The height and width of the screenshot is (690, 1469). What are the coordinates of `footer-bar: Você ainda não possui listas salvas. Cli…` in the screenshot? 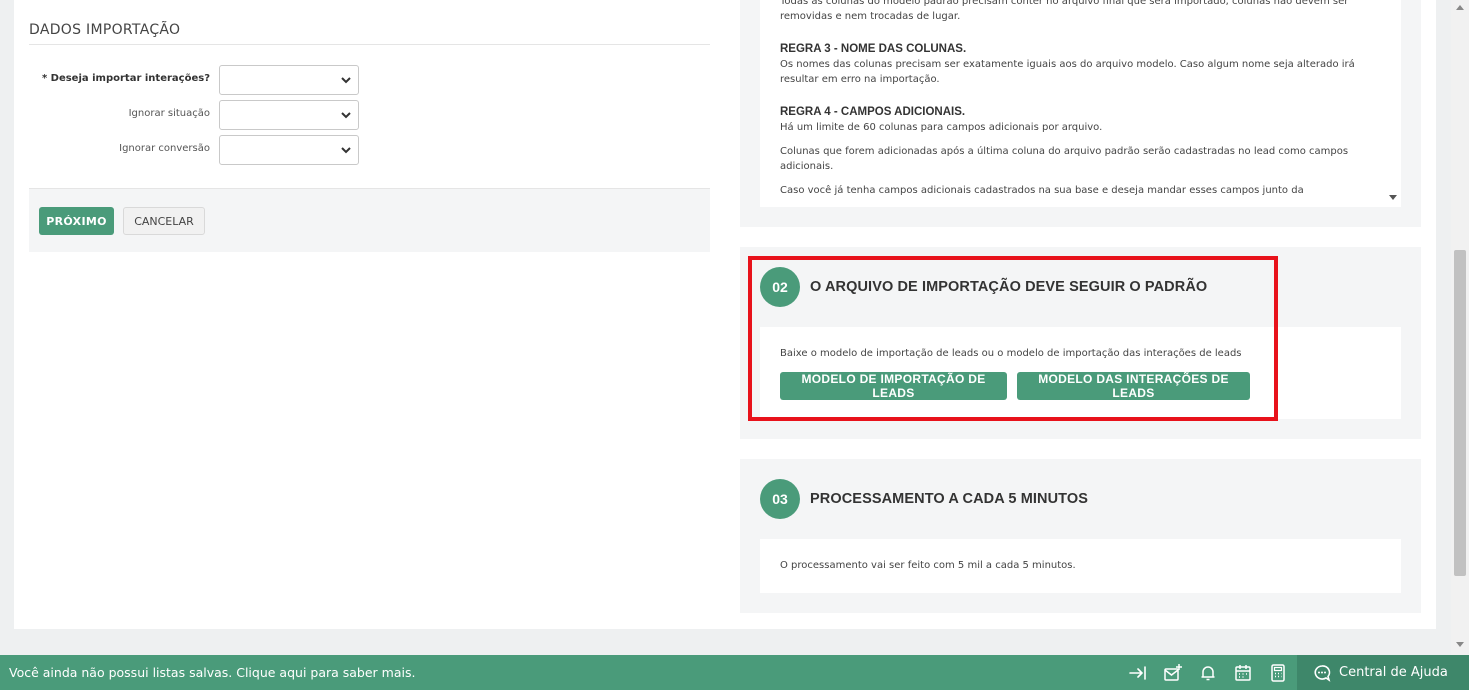 It's located at (734, 672).